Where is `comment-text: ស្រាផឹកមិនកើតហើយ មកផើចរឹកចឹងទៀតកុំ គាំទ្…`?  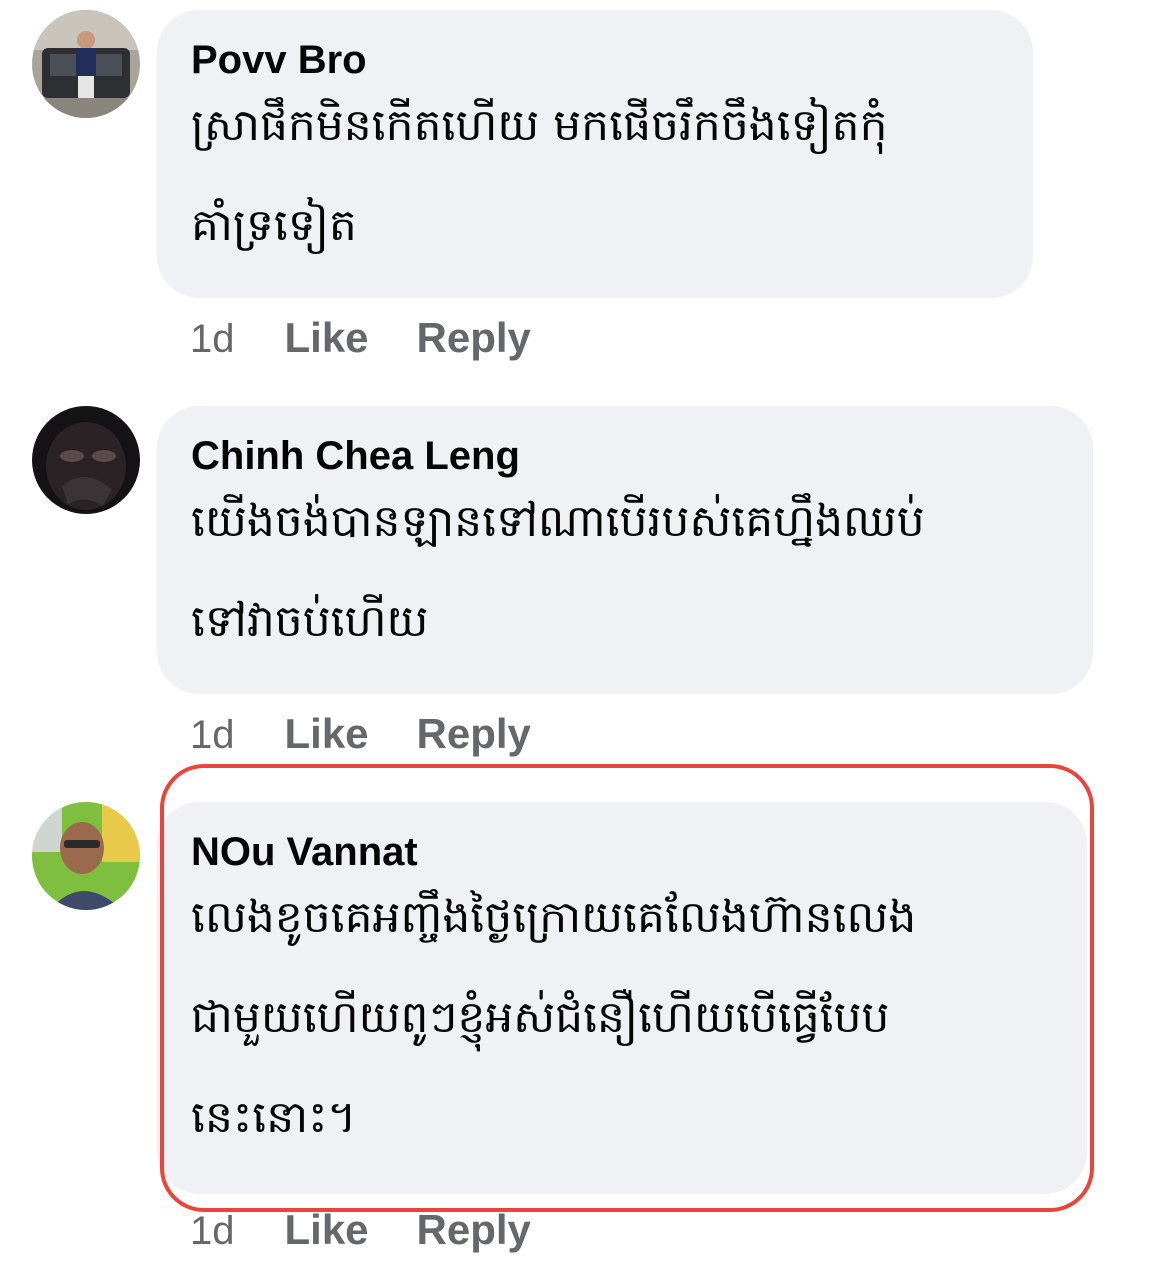 comment-text: ស្រាផឹកមិនកើតហើយ មកផើចរឹកចឹងទៀតកុំ គាំទ្… is located at coordinates (539, 175).